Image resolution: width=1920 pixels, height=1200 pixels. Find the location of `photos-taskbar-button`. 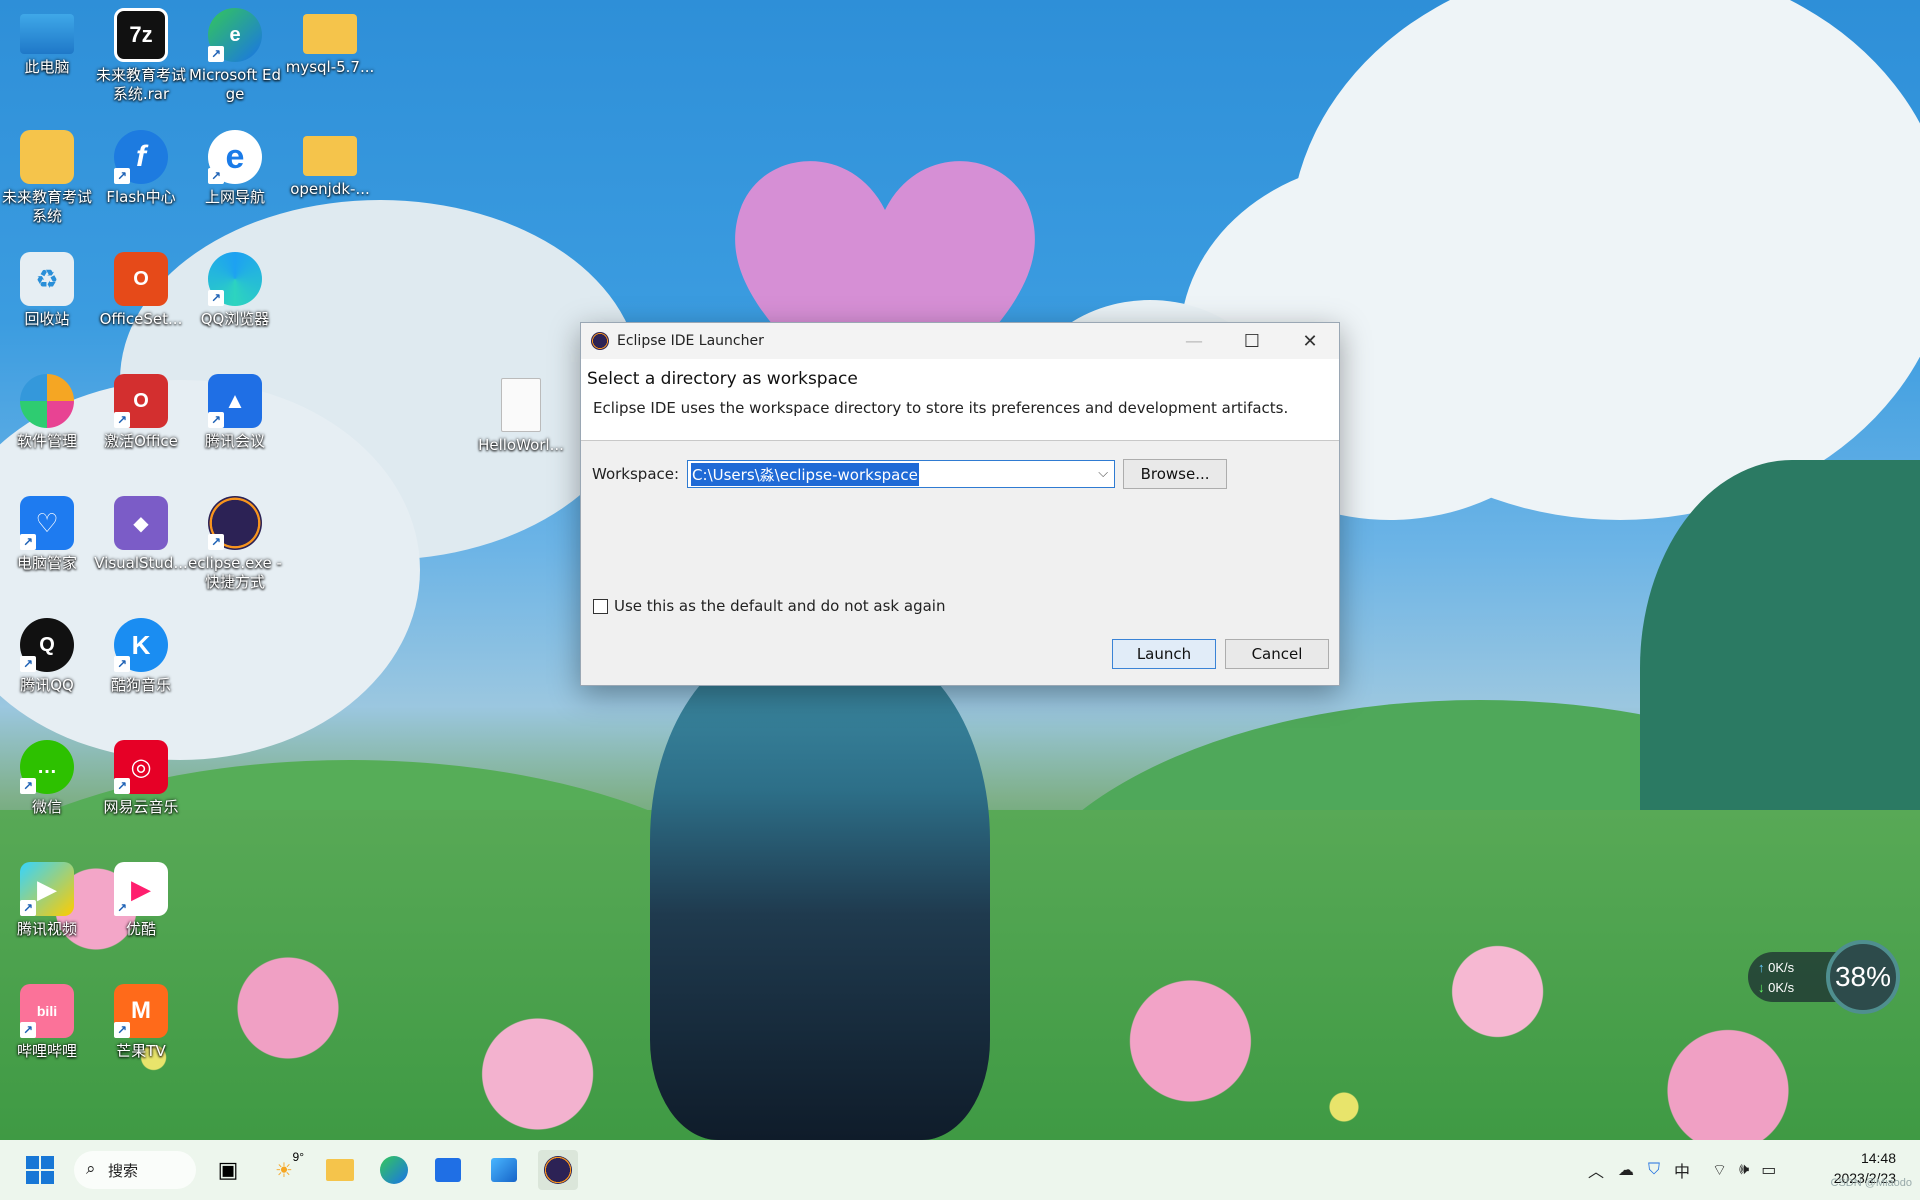

photos-taskbar-button is located at coordinates (504, 1170).